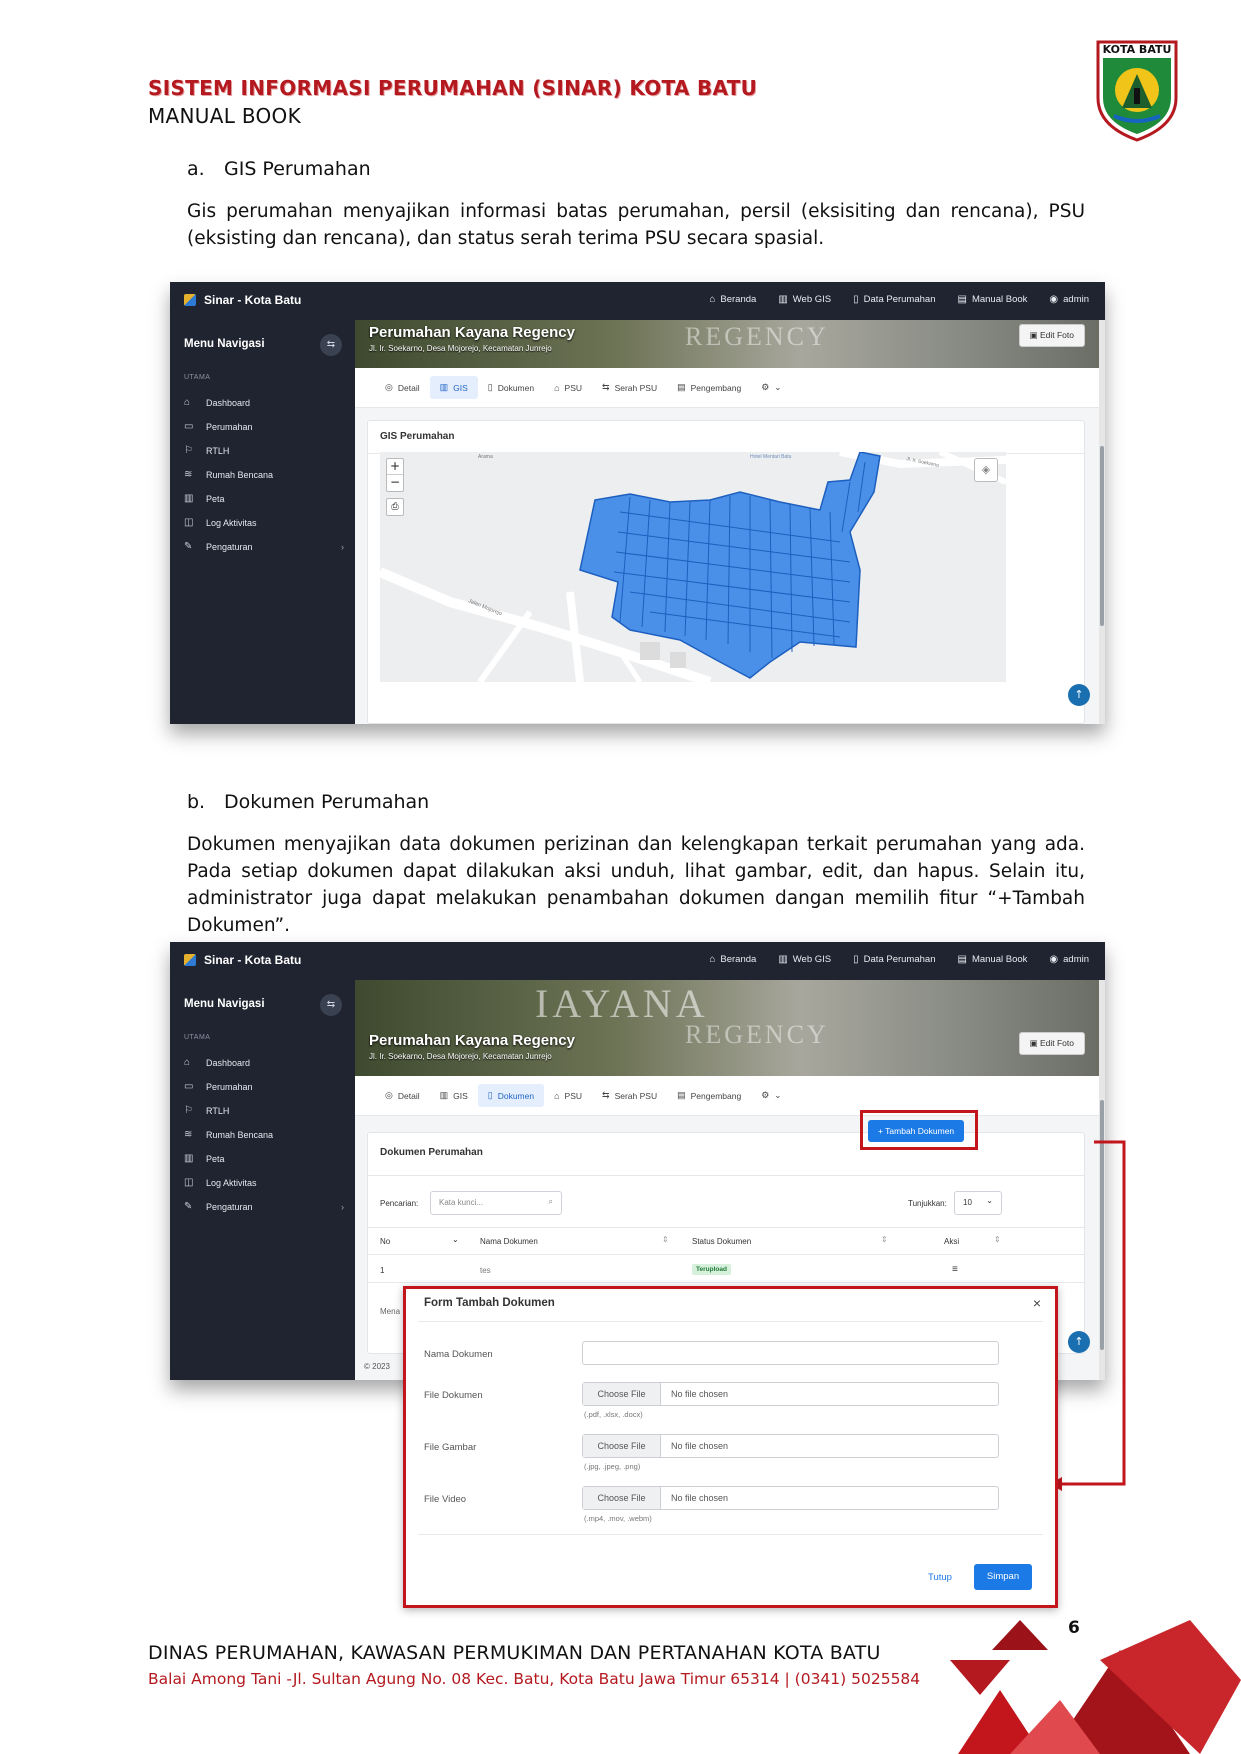  What do you see at coordinates (496, 1203) in the screenshot?
I see `search-input: Kata kunci... ⌕` at bounding box center [496, 1203].